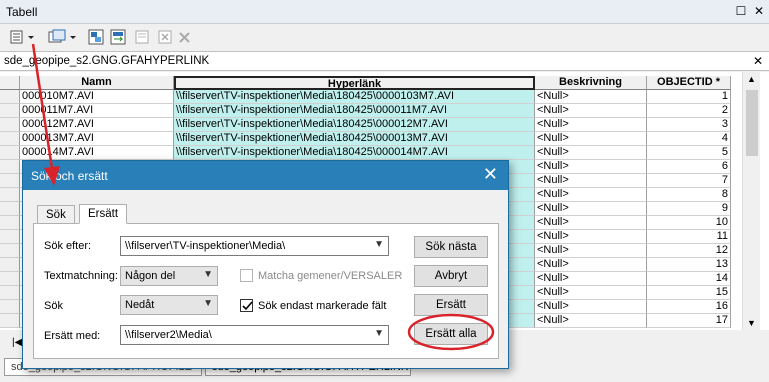 The width and height of the screenshot is (769, 382). Describe the element at coordinates (451, 332) in the screenshot. I see `annotation-ellipse` at that location.